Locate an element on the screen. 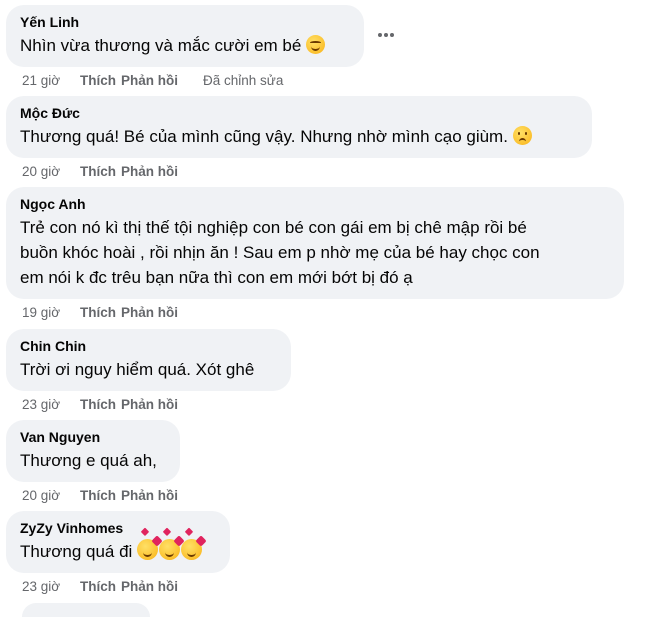  comment-text: Trời ơi nguy hiểm quá. Xót ghê is located at coordinates (137, 369).